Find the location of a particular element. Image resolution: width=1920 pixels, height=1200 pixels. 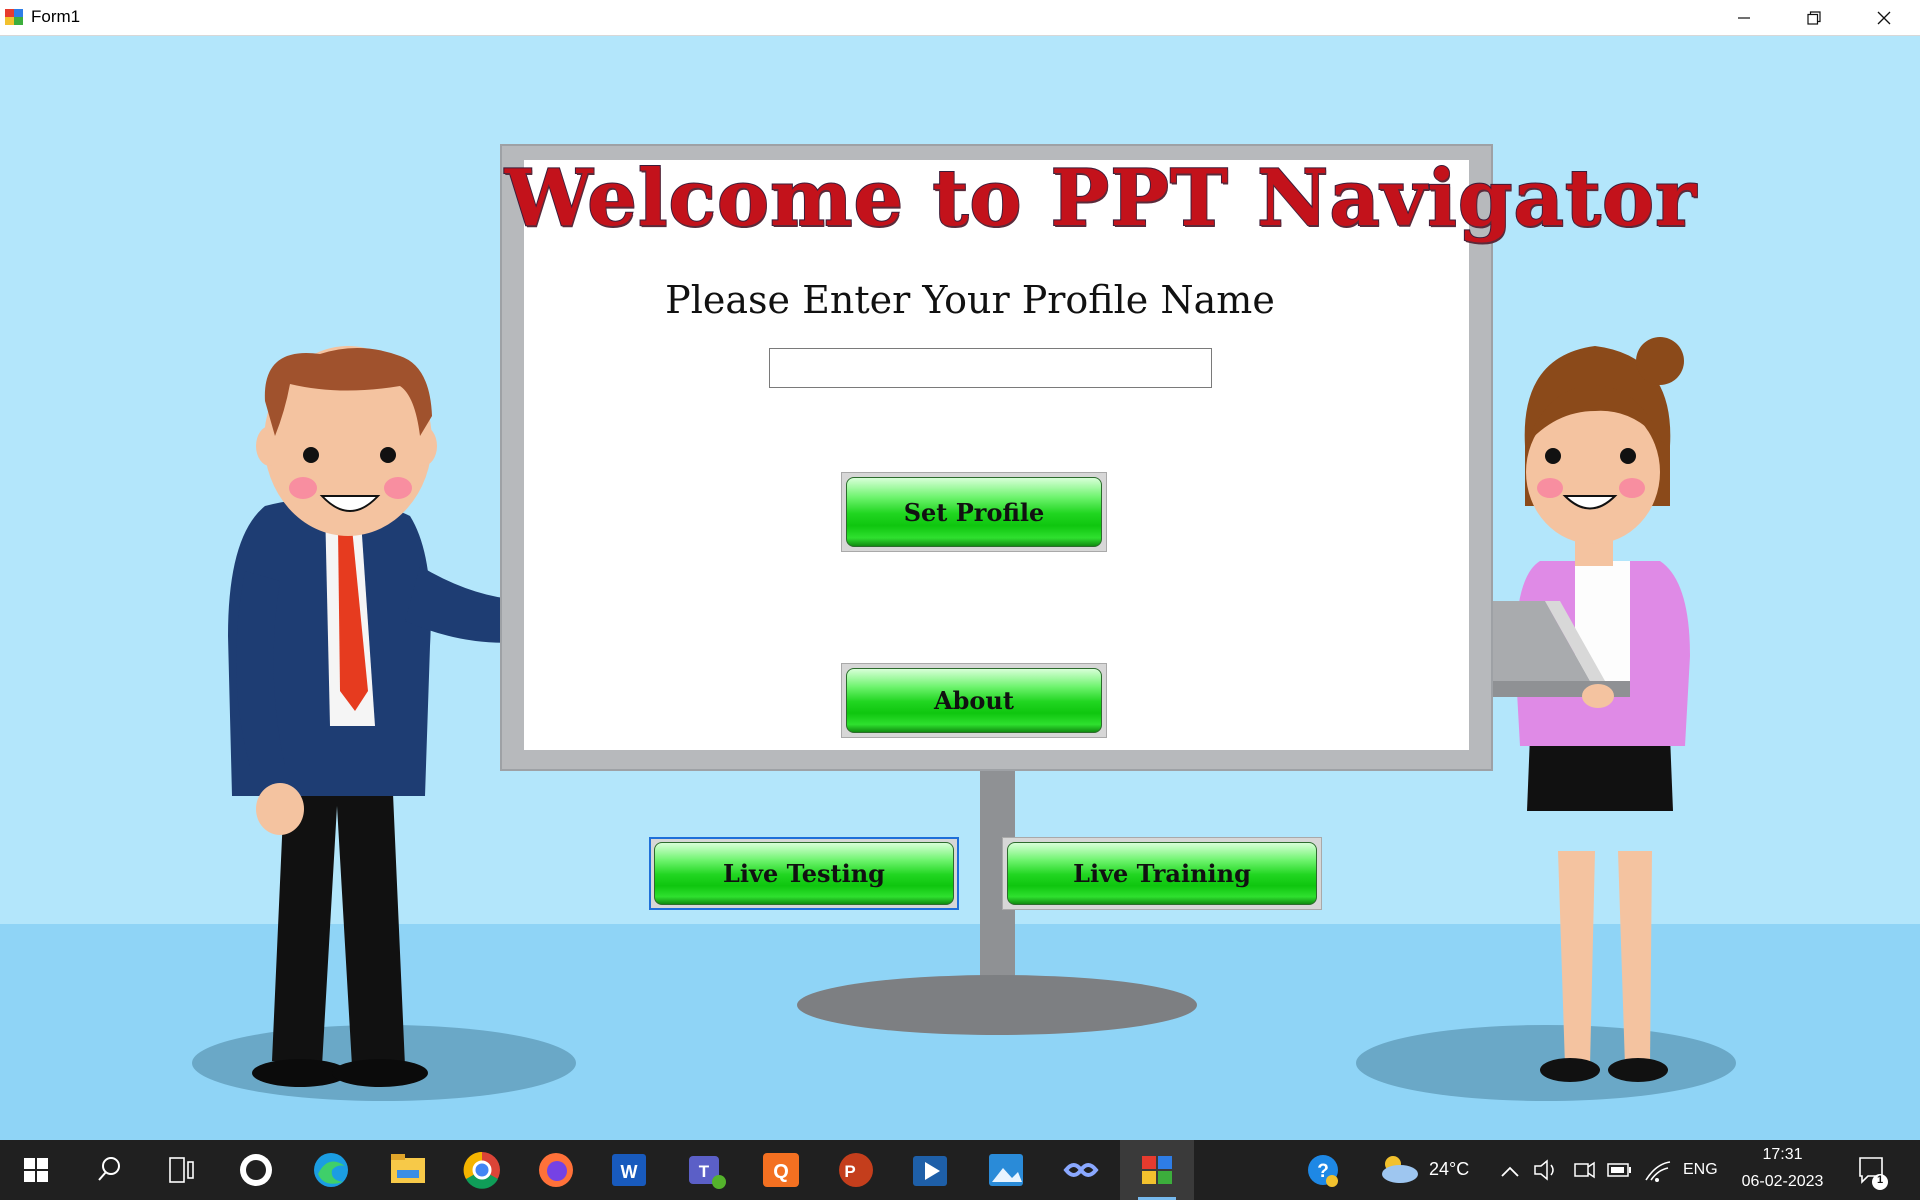

hidden-icons-chevron-icon is located at coordinates (1510, 1171).